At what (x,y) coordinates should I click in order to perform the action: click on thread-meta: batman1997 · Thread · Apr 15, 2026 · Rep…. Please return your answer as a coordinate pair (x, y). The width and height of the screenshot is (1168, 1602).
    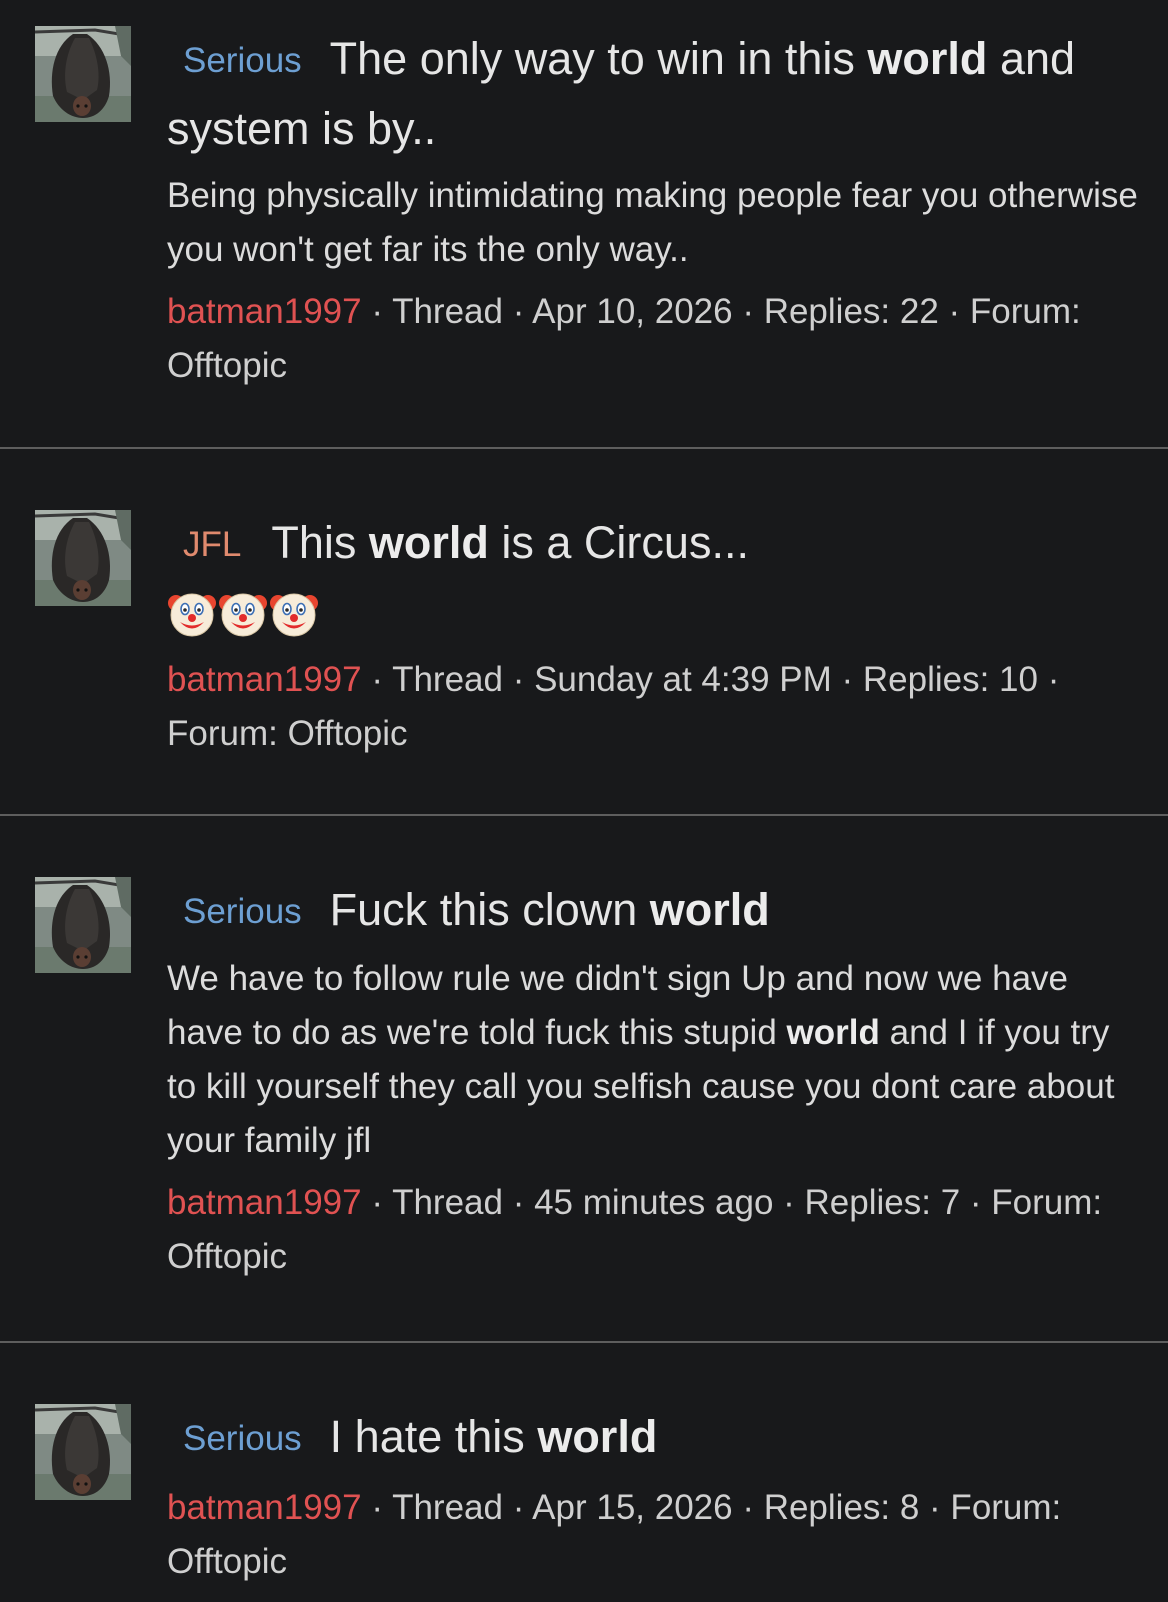
    Looking at the image, I should click on (653, 1535).